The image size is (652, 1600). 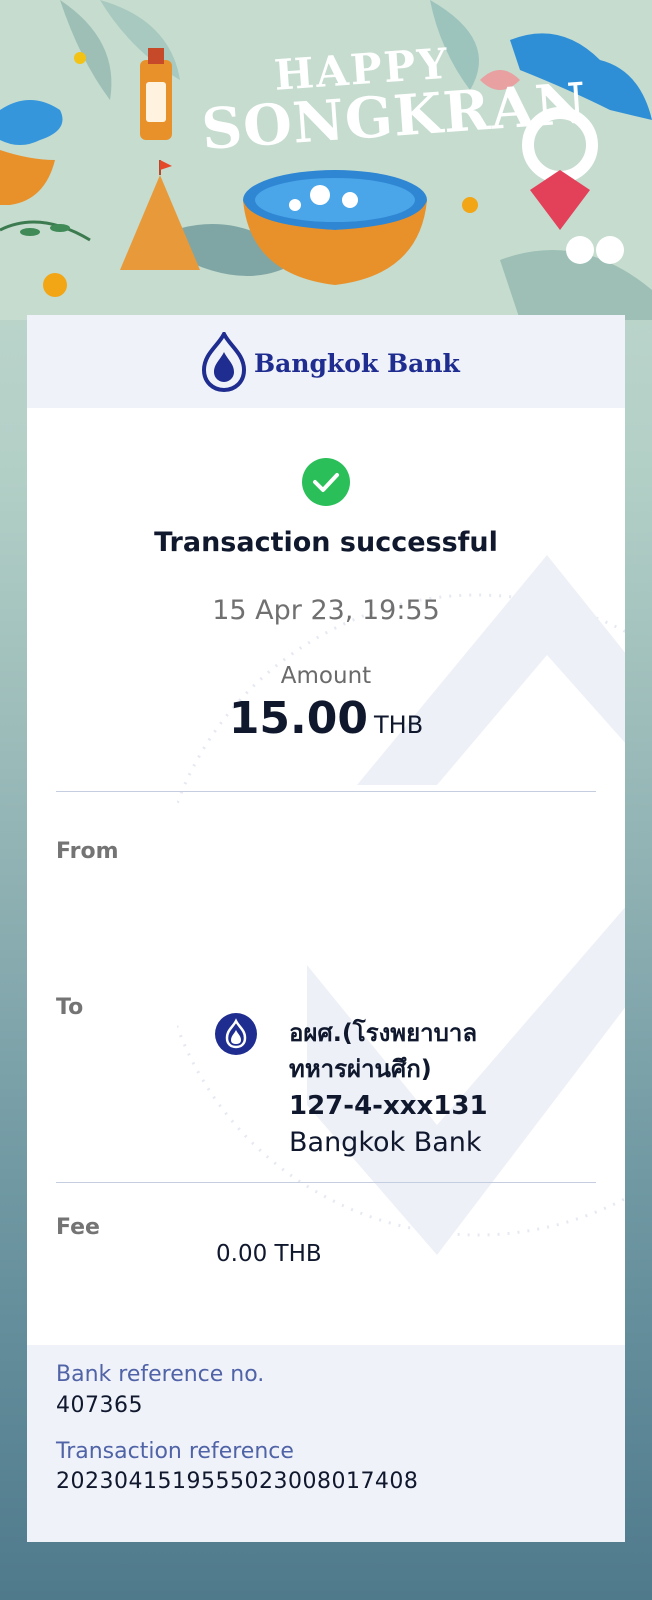 What do you see at coordinates (393, 101) in the screenshot?
I see `banner-title: HAPPY SONGKRAN` at bounding box center [393, 101].